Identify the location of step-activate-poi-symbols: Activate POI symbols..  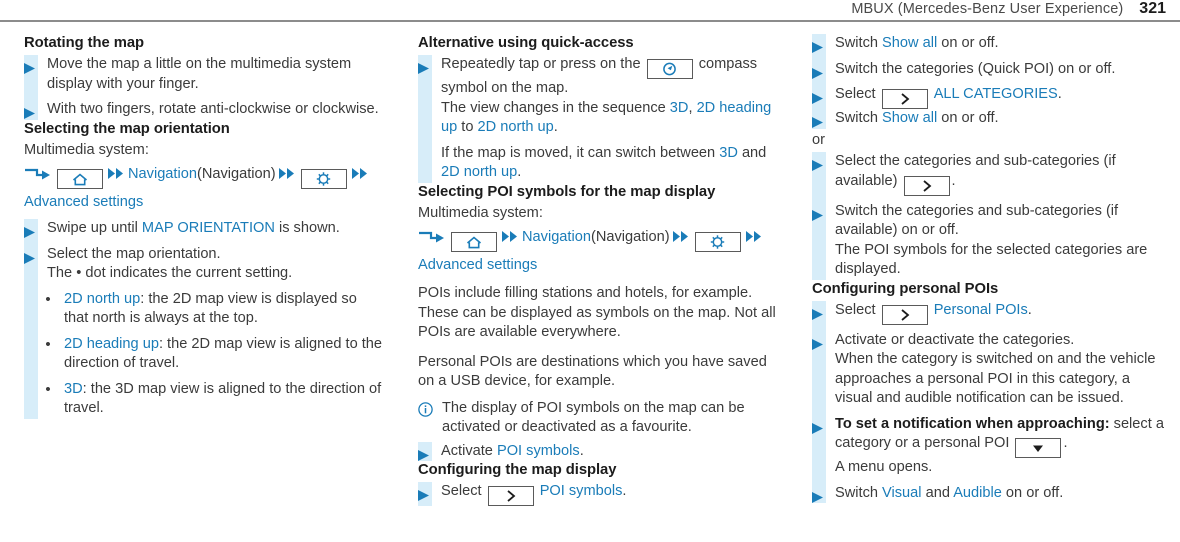
(598, 452).